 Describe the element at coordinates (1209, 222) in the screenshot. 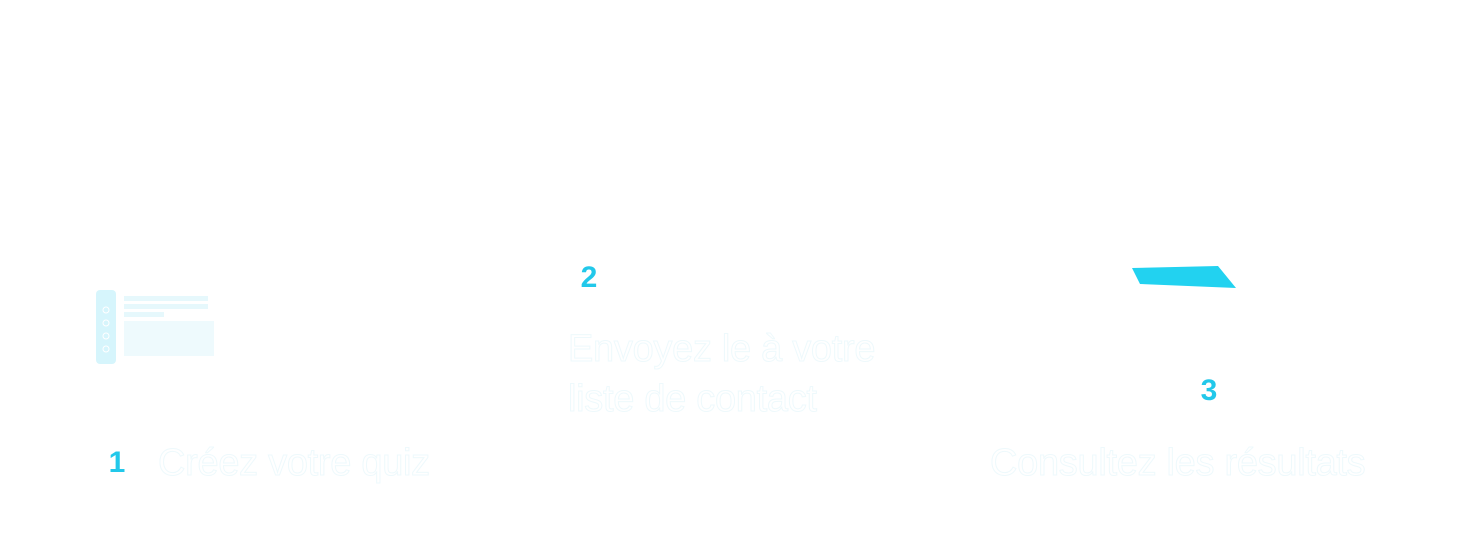

I see `receipt-document-icon` at that location.